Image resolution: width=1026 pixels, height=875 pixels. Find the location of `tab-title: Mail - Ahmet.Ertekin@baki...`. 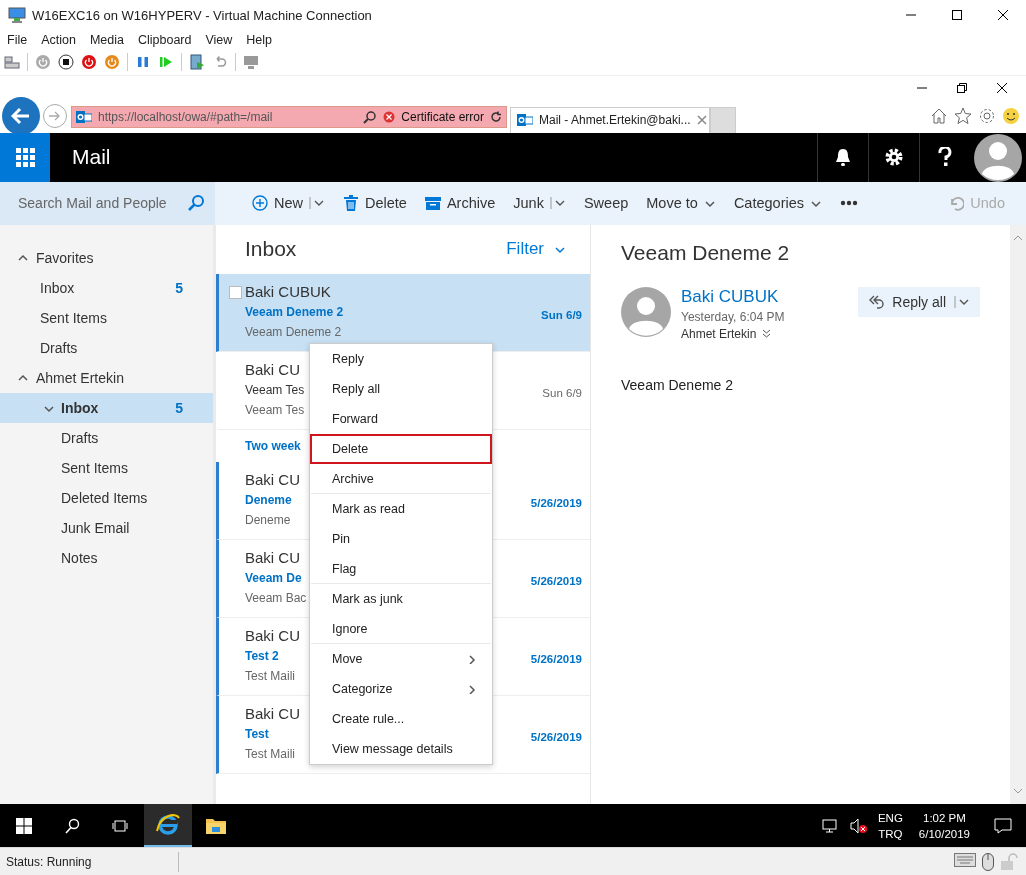

tab-title: Mail - Ahmet.Ertekin@baki... is located at coordinates (615, 120).